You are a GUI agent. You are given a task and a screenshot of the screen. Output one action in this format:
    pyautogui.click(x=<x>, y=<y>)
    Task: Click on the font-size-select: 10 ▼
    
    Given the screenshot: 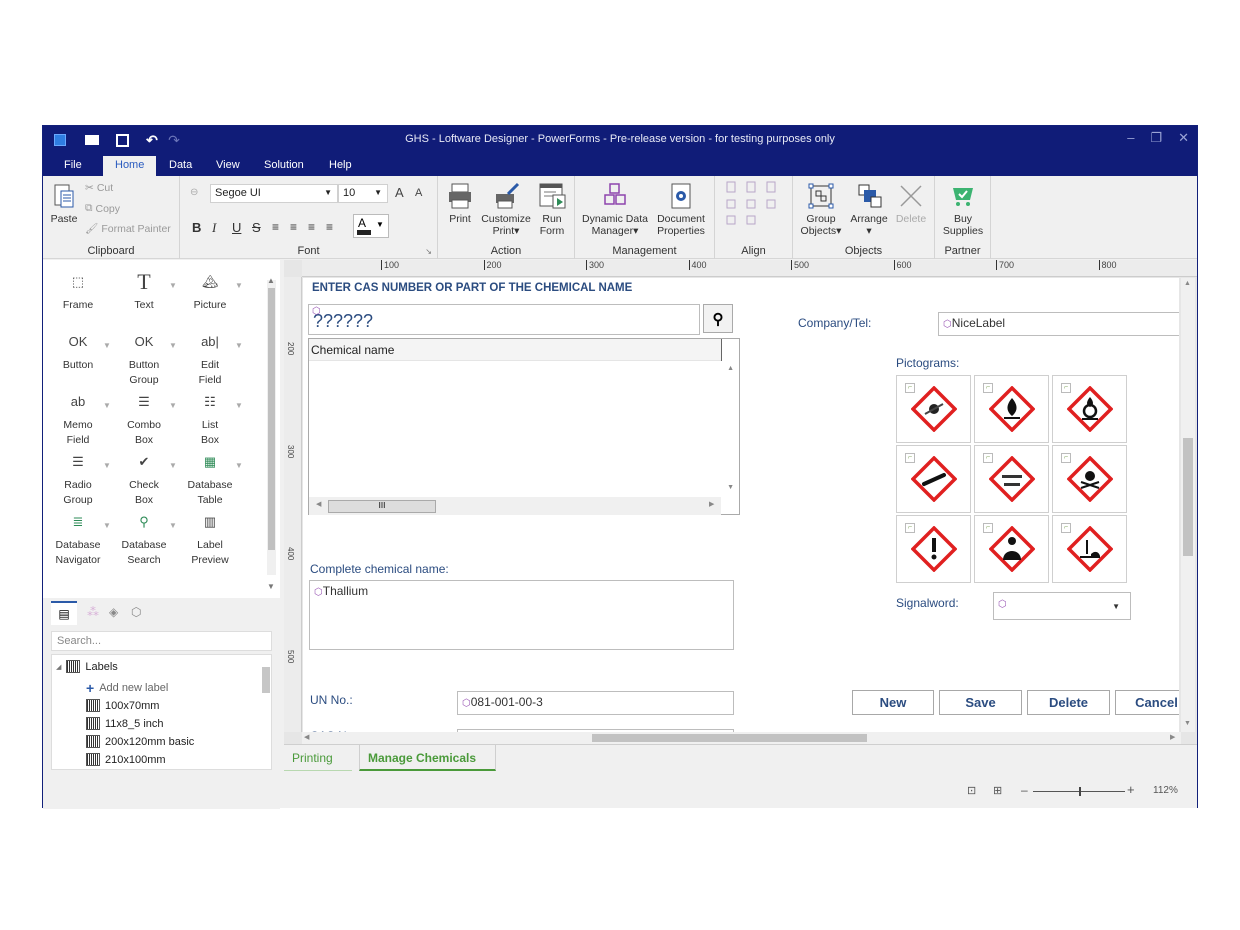 What is the action you would take?
    pyautogui.click(x=363, y=193)
    